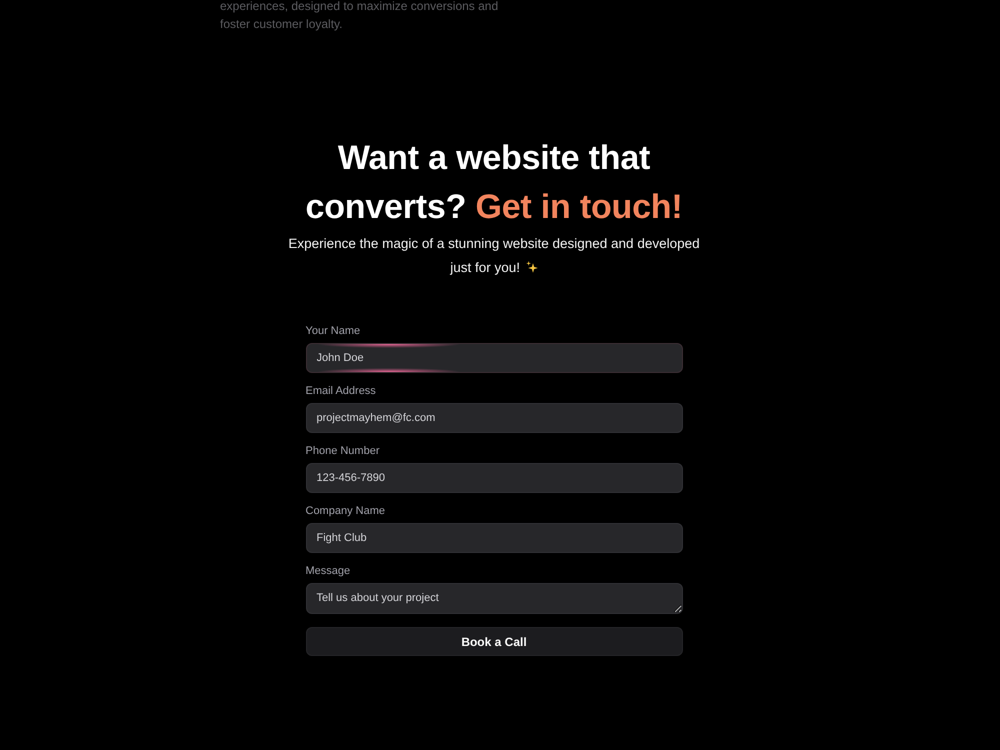  Describe the element at coordinates (494, 183) in the screenshot. I see `contact-heading: Want a website that converts? Get in touch!` at that location.